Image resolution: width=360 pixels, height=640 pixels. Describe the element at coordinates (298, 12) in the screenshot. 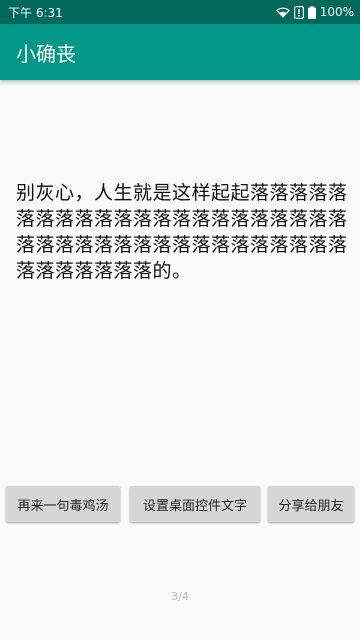

I see `alert-icon` at that location.